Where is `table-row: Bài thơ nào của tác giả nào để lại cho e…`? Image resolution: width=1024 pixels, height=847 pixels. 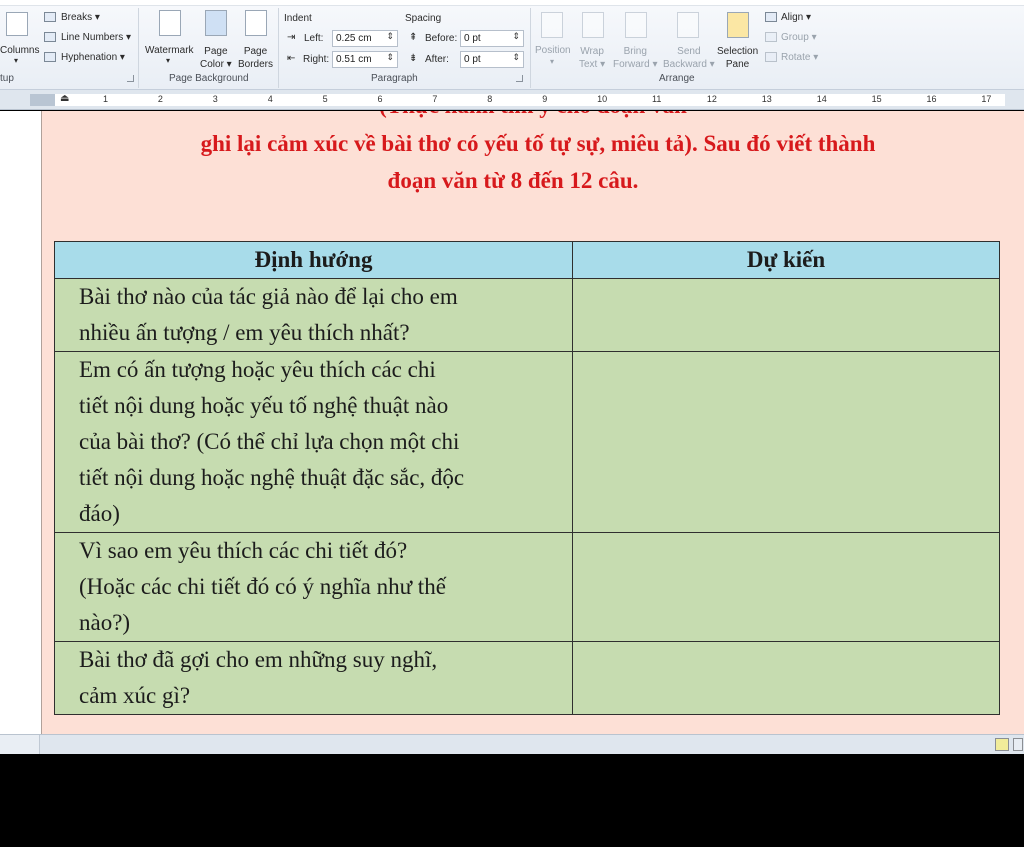 table-row: Bài thơ nào của tác giả nào để lại cho e… is located at coordinates (527, 315).